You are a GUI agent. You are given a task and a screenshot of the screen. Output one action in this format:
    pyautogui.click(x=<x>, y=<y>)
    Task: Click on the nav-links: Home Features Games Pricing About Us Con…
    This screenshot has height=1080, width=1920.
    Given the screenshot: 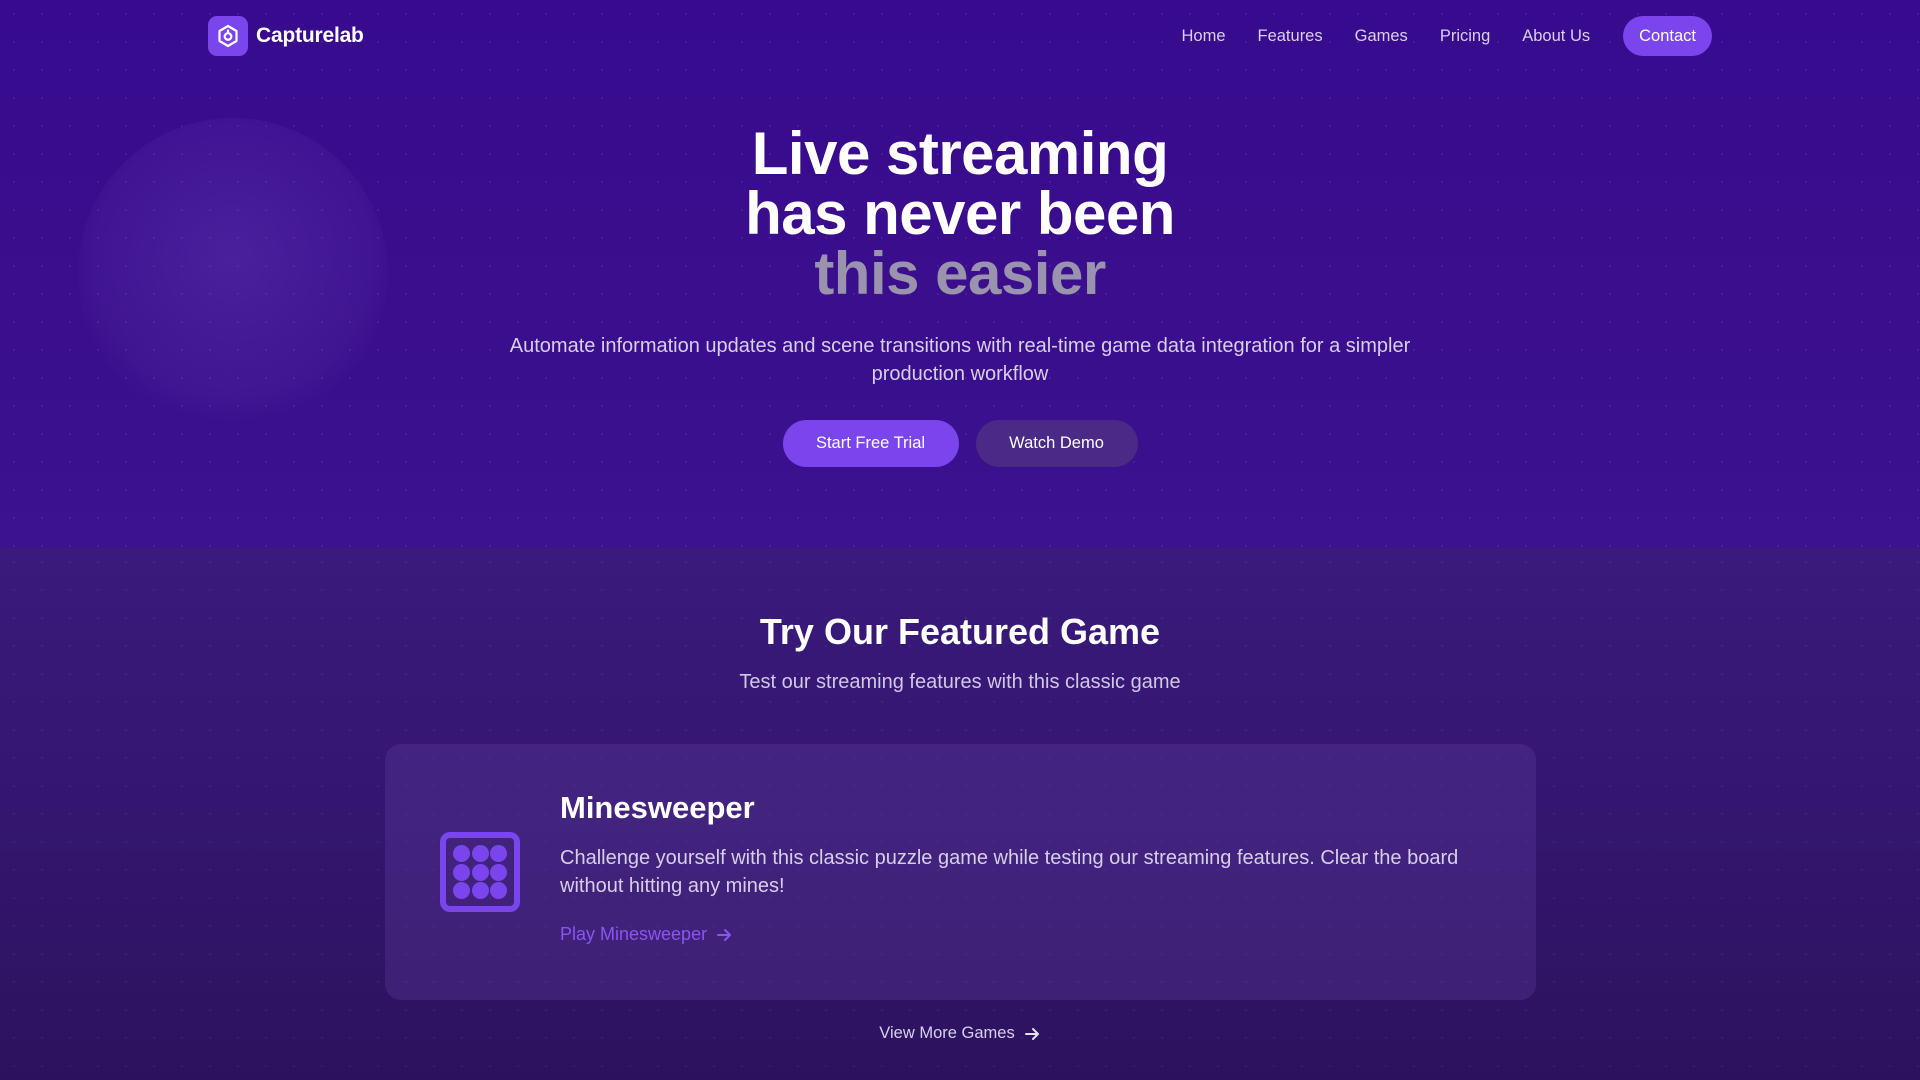 What is the action you would take?
    pyautogui.click(x=1446, y=36)
    